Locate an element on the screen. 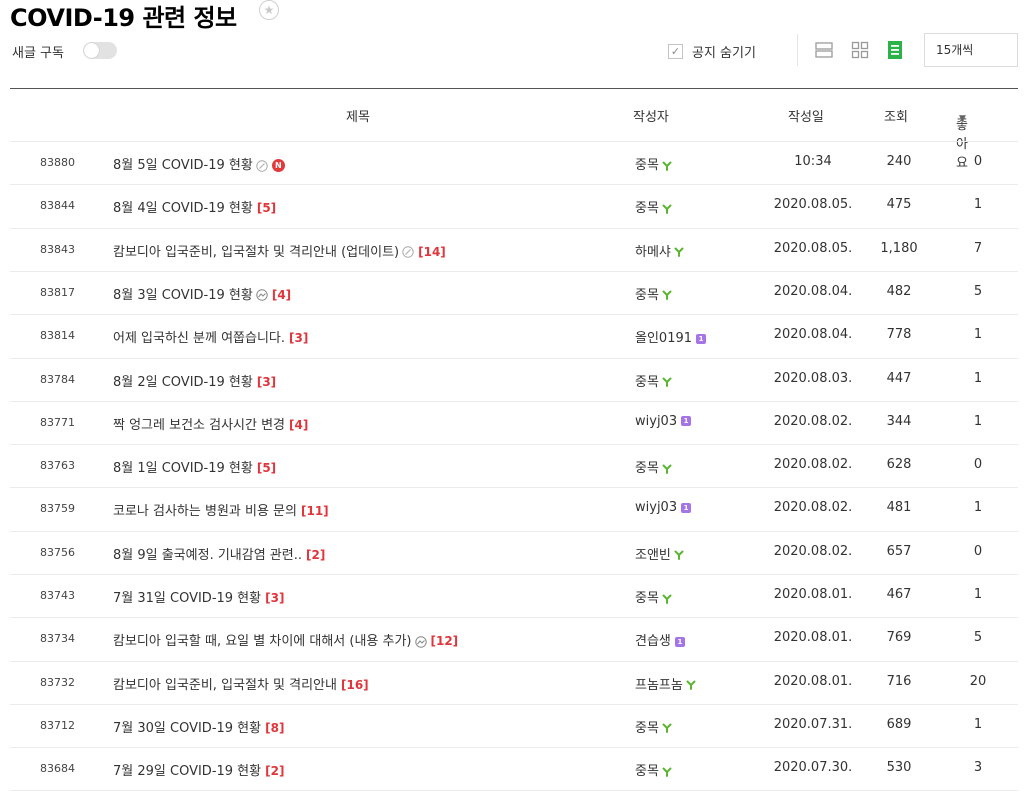  view-count: 482 is located at coordinates (899, 291).